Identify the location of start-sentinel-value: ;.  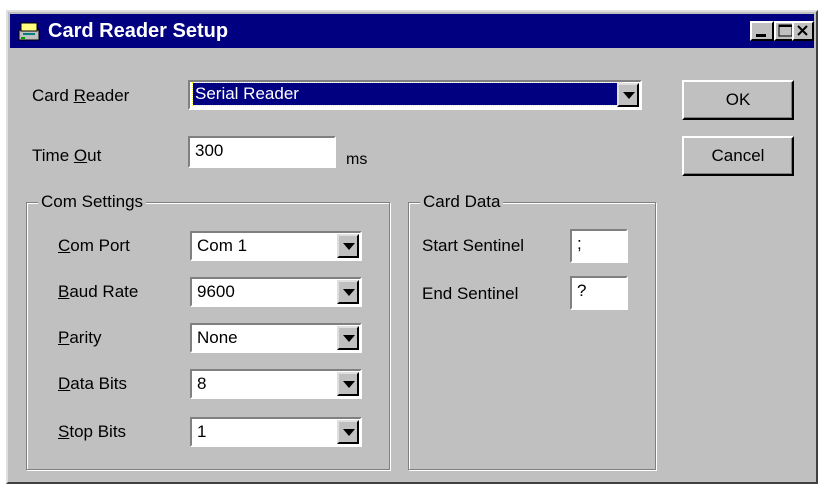
(579, 243).